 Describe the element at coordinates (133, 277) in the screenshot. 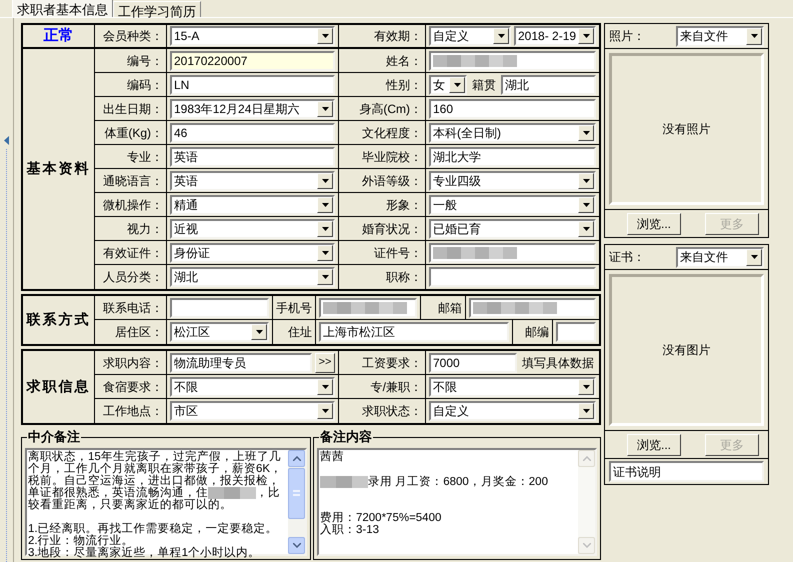

I see `field-label: 人员分类：` at that location.